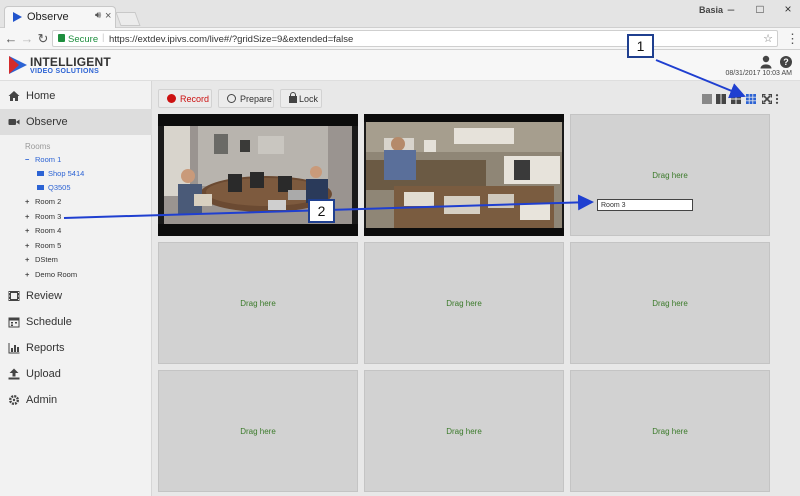 The image size is (800, 496). I want to click on room-label: Room 4, so click(48, 230).